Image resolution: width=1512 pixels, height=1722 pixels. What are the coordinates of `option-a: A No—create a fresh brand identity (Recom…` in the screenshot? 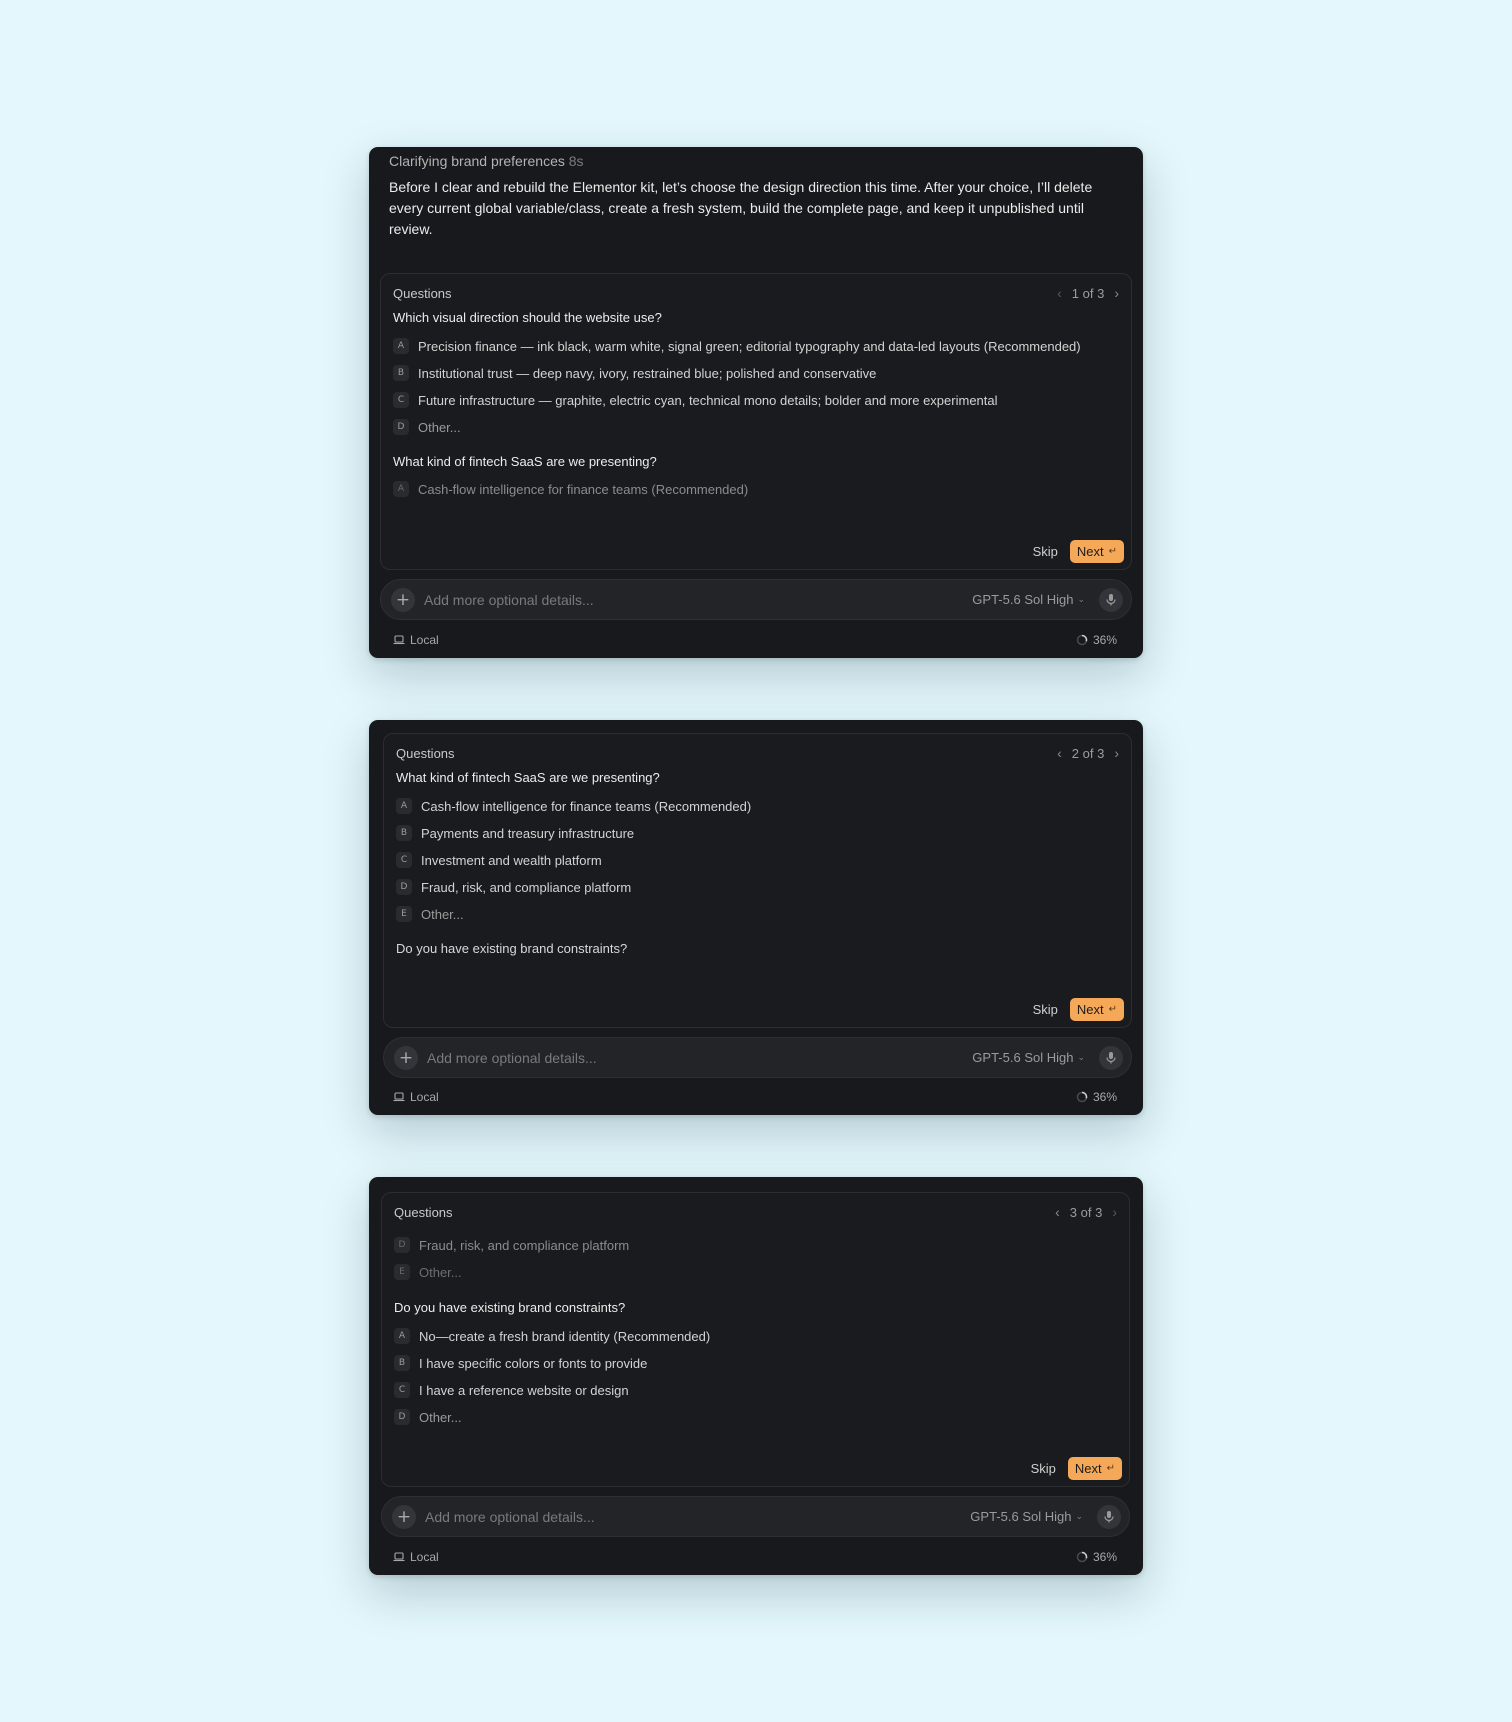 It's located at (552, 1336).